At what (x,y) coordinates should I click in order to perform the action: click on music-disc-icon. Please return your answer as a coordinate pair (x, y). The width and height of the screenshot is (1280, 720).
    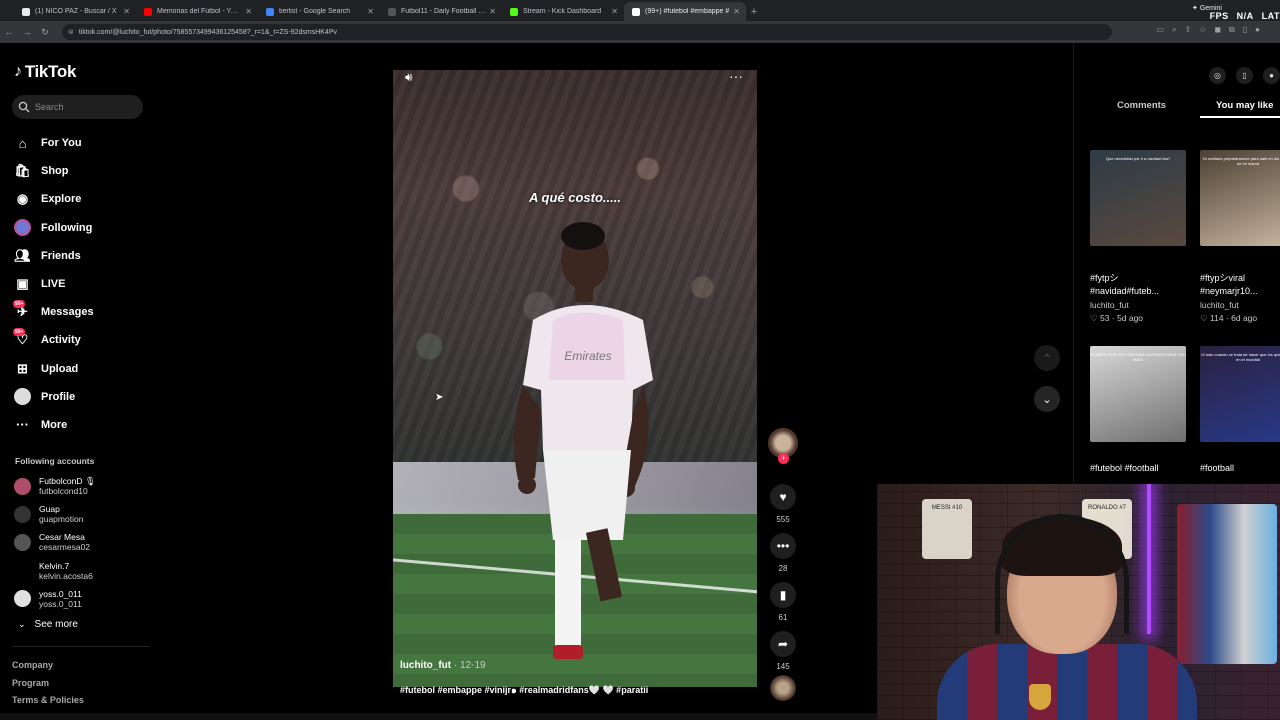
    Looking at the image, I should click on (783, 688).